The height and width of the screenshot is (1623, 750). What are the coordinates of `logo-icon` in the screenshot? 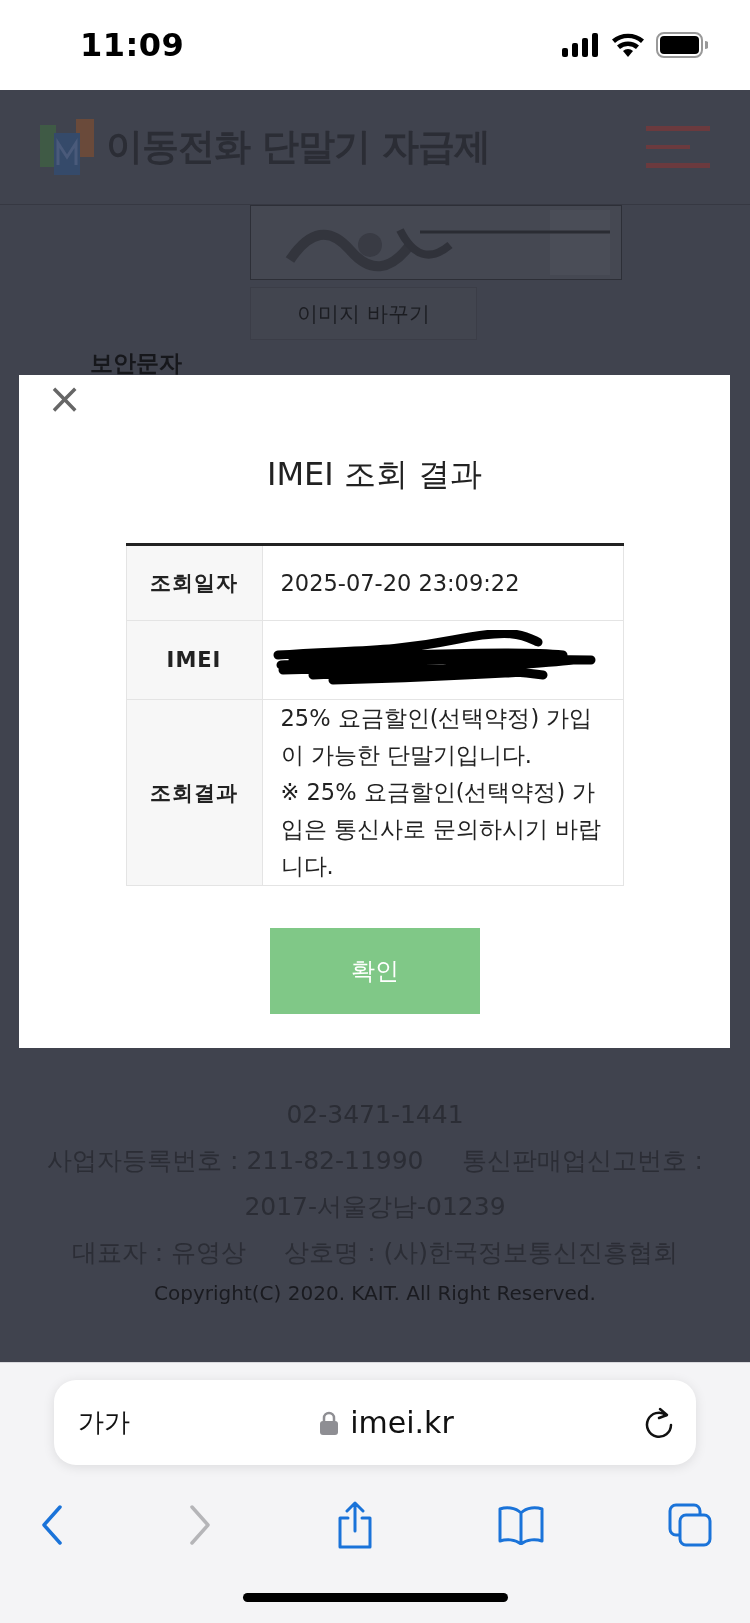 It's located at (68, 147).